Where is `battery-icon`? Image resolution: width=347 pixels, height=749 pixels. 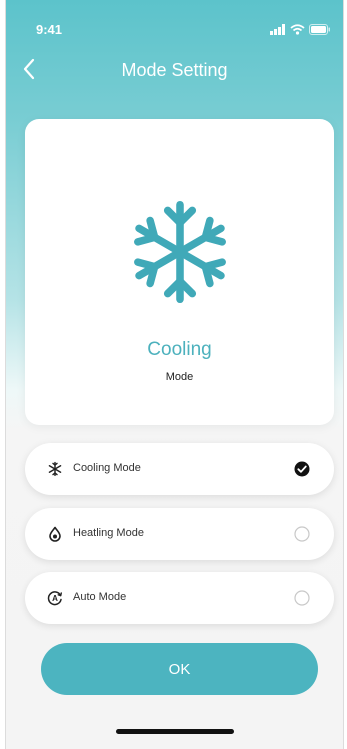
battery-icon is located at coordinates (319, 29).